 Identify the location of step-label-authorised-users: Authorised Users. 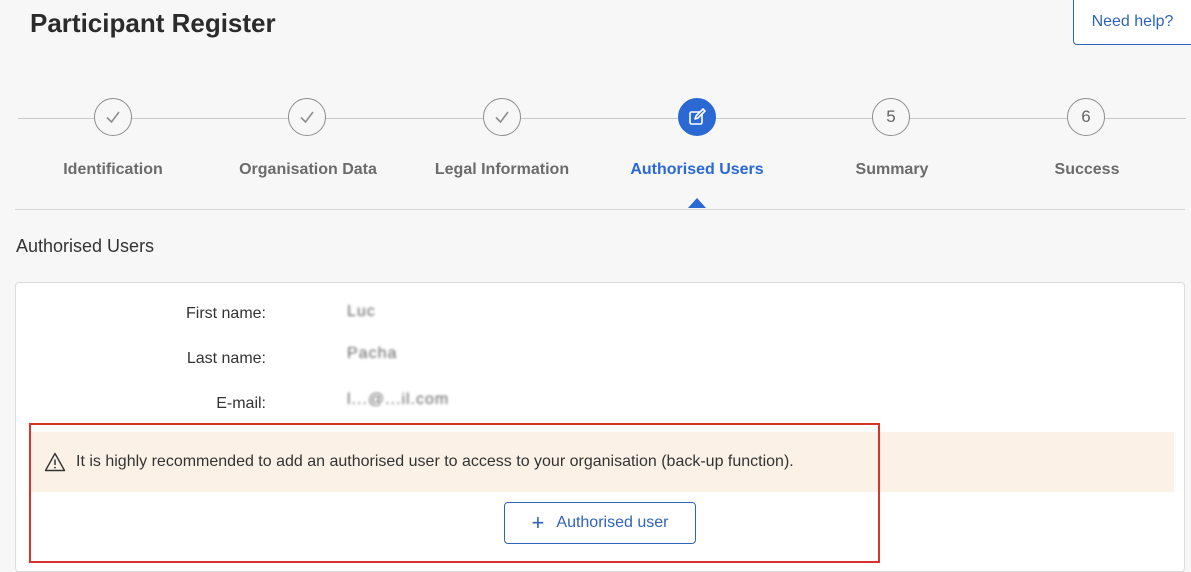
(697, 170).